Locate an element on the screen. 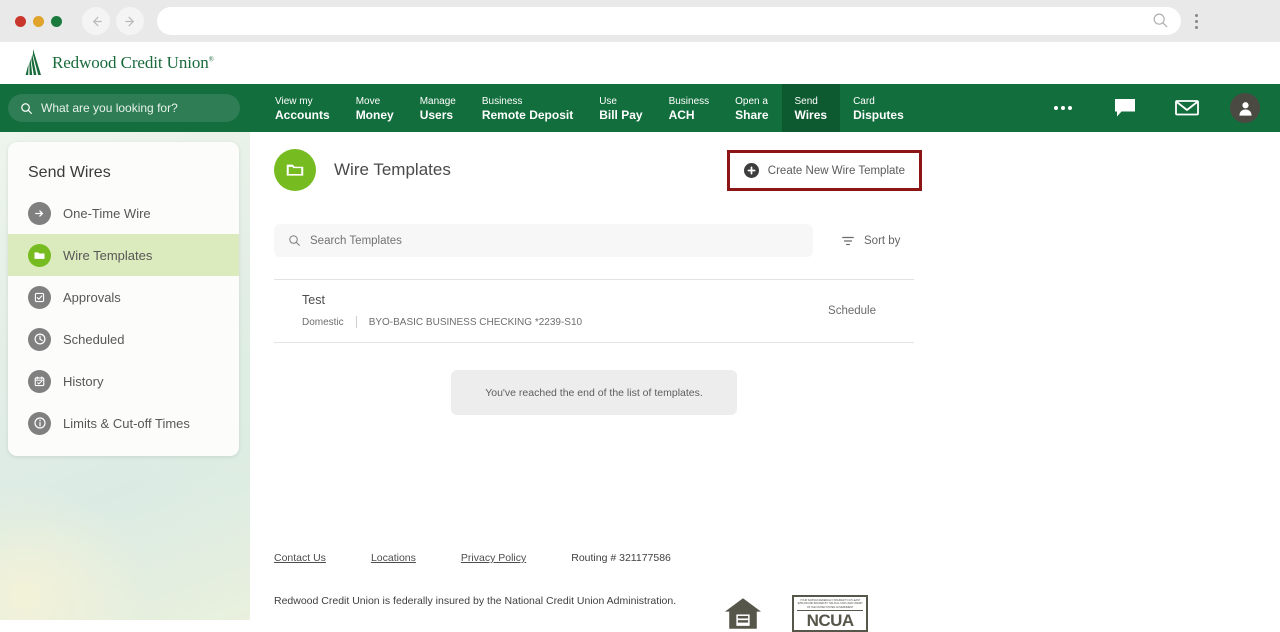 This screenshot has height=632, width=1280. nav-item-bottom-label: Remote Deposit is located at coordinates (527, 114).